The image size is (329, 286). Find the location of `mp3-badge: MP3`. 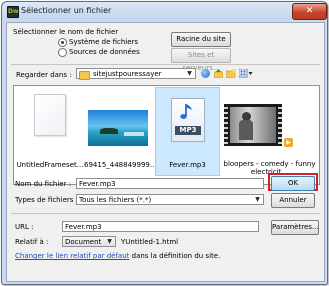

mp3-badge: MP3 is located at coordinates (188, 130).